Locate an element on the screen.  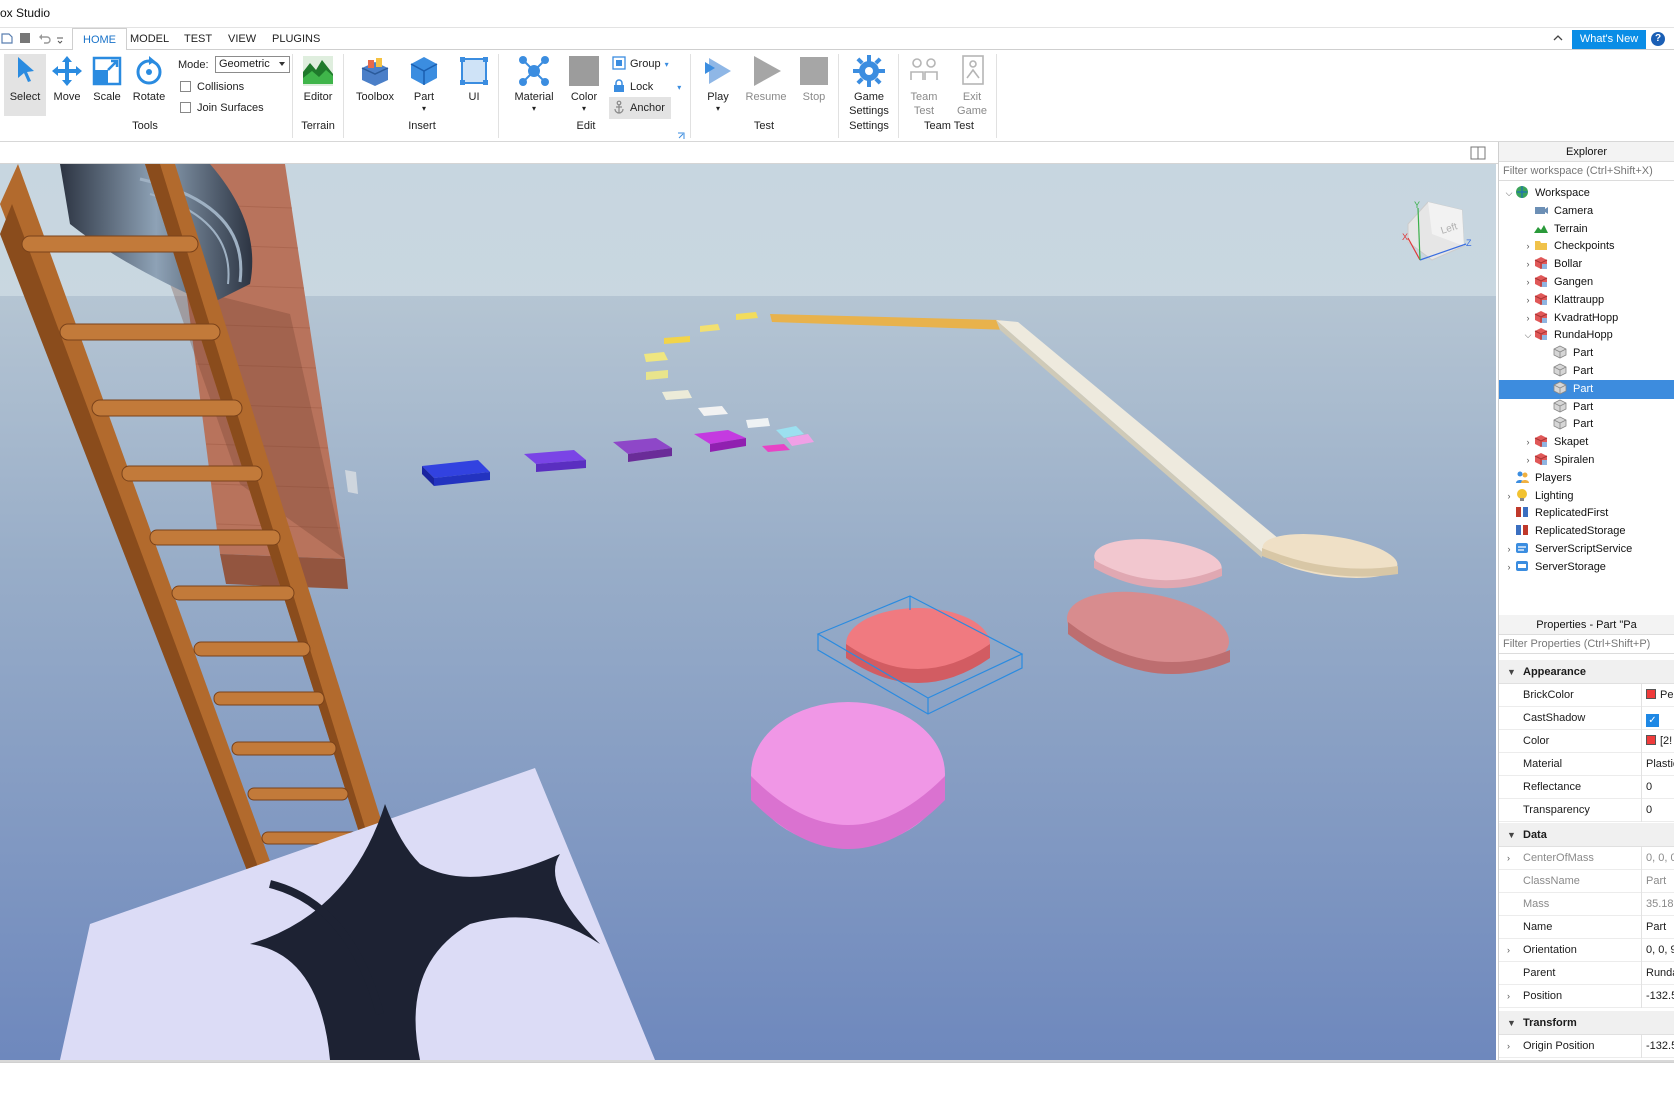
tab-test: TEST is located at coordinates (198, 39).